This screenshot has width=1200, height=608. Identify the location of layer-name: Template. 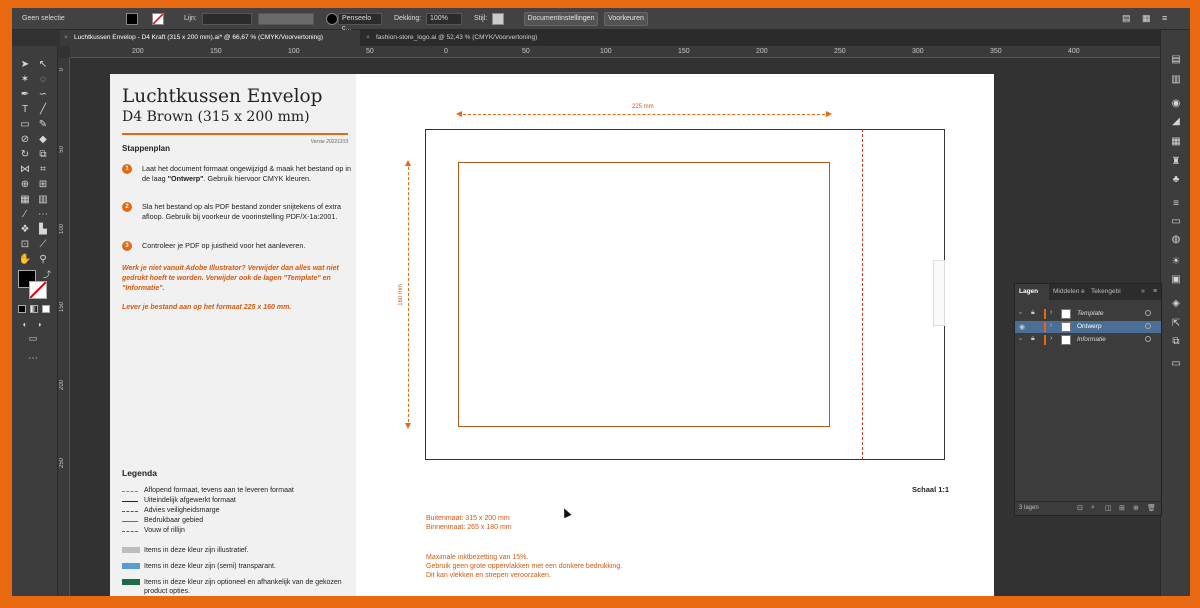
(1090, 313).